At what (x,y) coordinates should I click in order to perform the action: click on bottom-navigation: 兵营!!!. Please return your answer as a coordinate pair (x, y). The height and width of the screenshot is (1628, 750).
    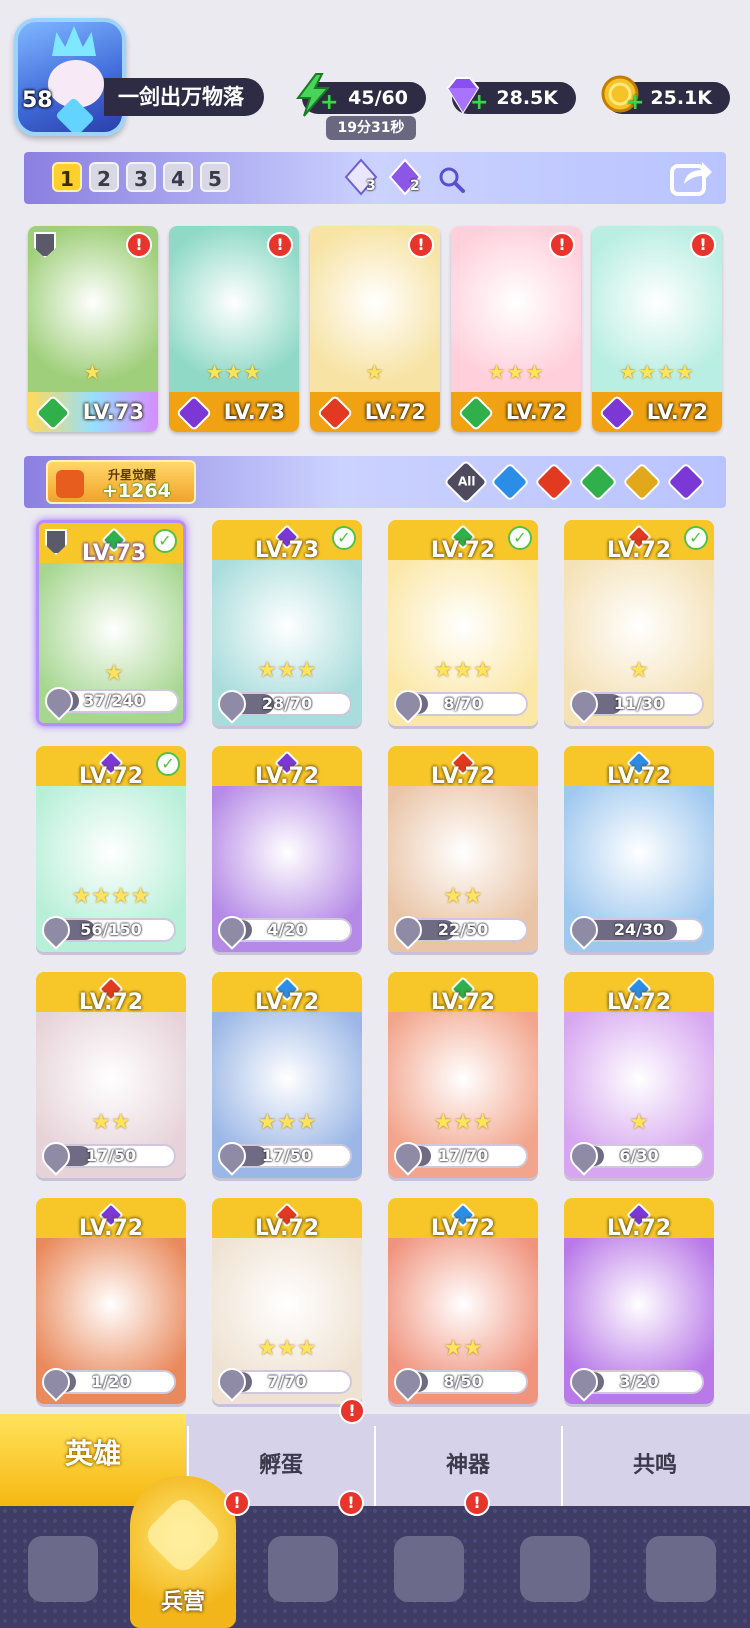
    Looking at the image, I should click on (375, 1552).